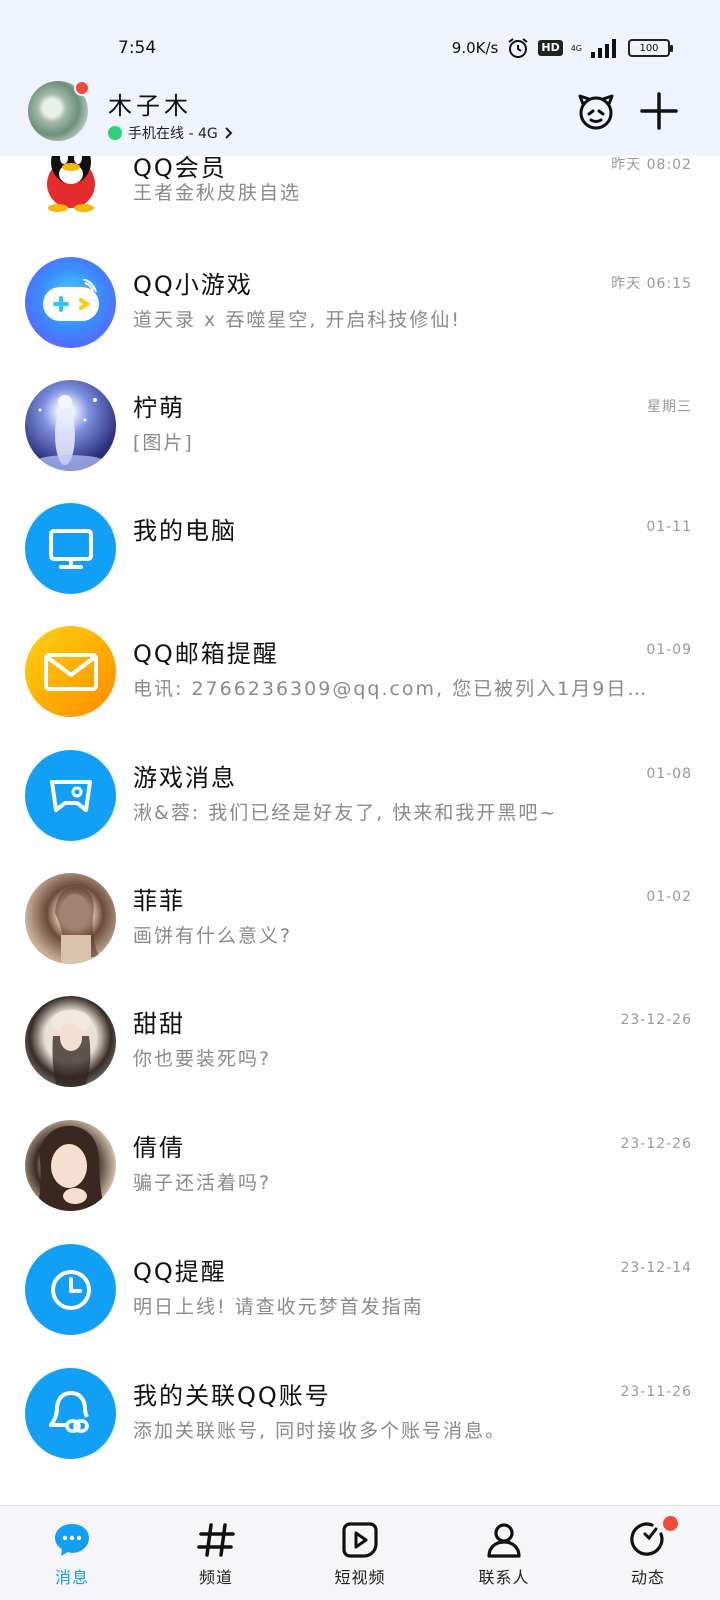  What do you see at coordinates (647, 1539) in the screenshot?
I see `moments-icon` at bounding box center [647, 1539].